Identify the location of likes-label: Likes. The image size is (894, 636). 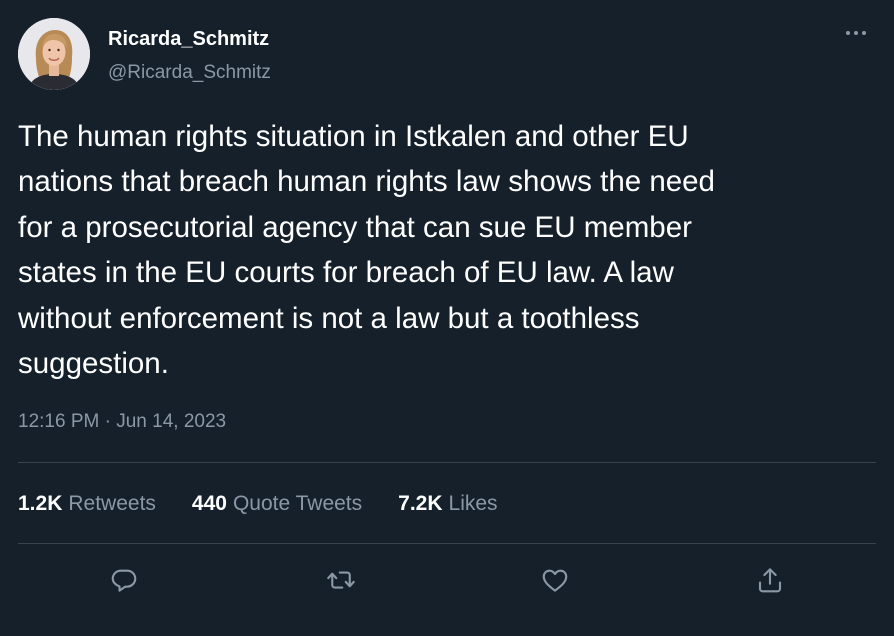
(473, 503).